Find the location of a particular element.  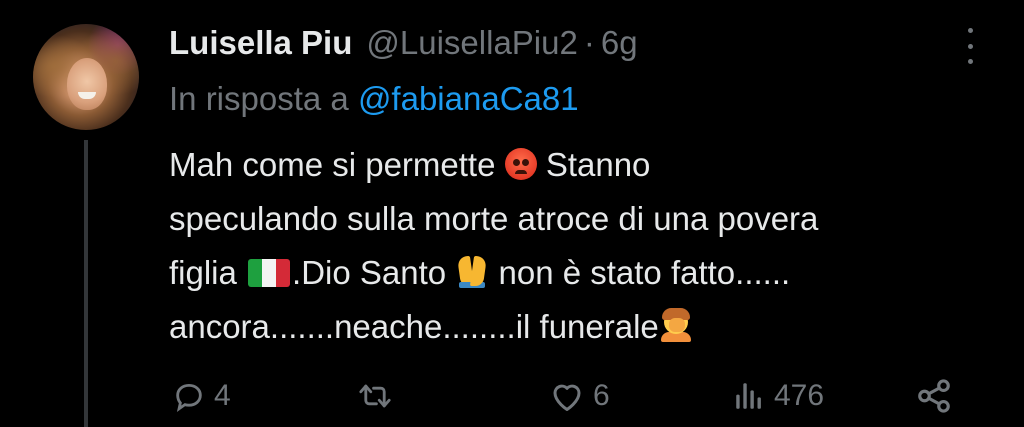

more-options-icon is located at coordinates (970, 46).